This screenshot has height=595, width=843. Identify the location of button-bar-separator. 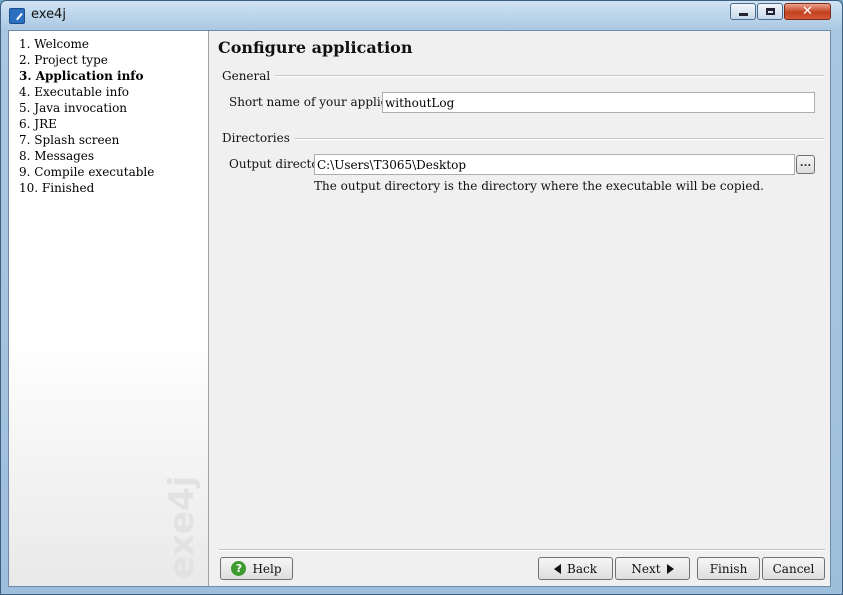
(522, 550).